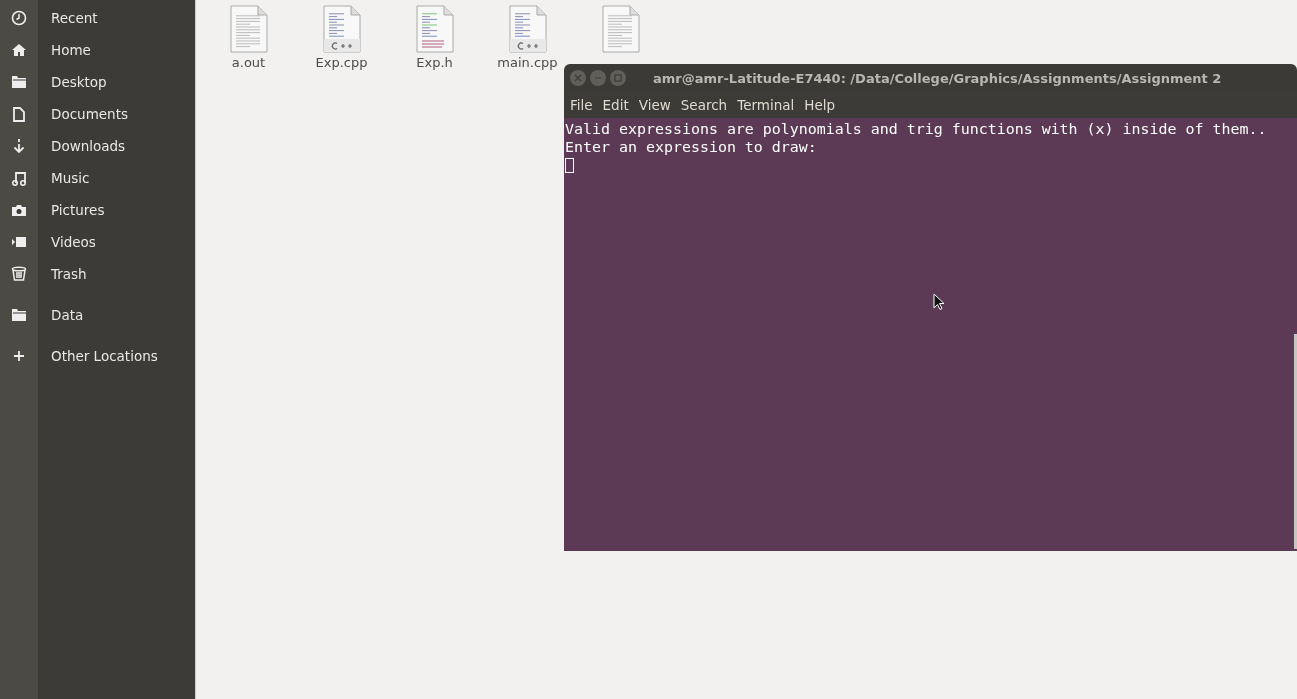  I want to click on sidebar-item: Data, so click(97, 315).